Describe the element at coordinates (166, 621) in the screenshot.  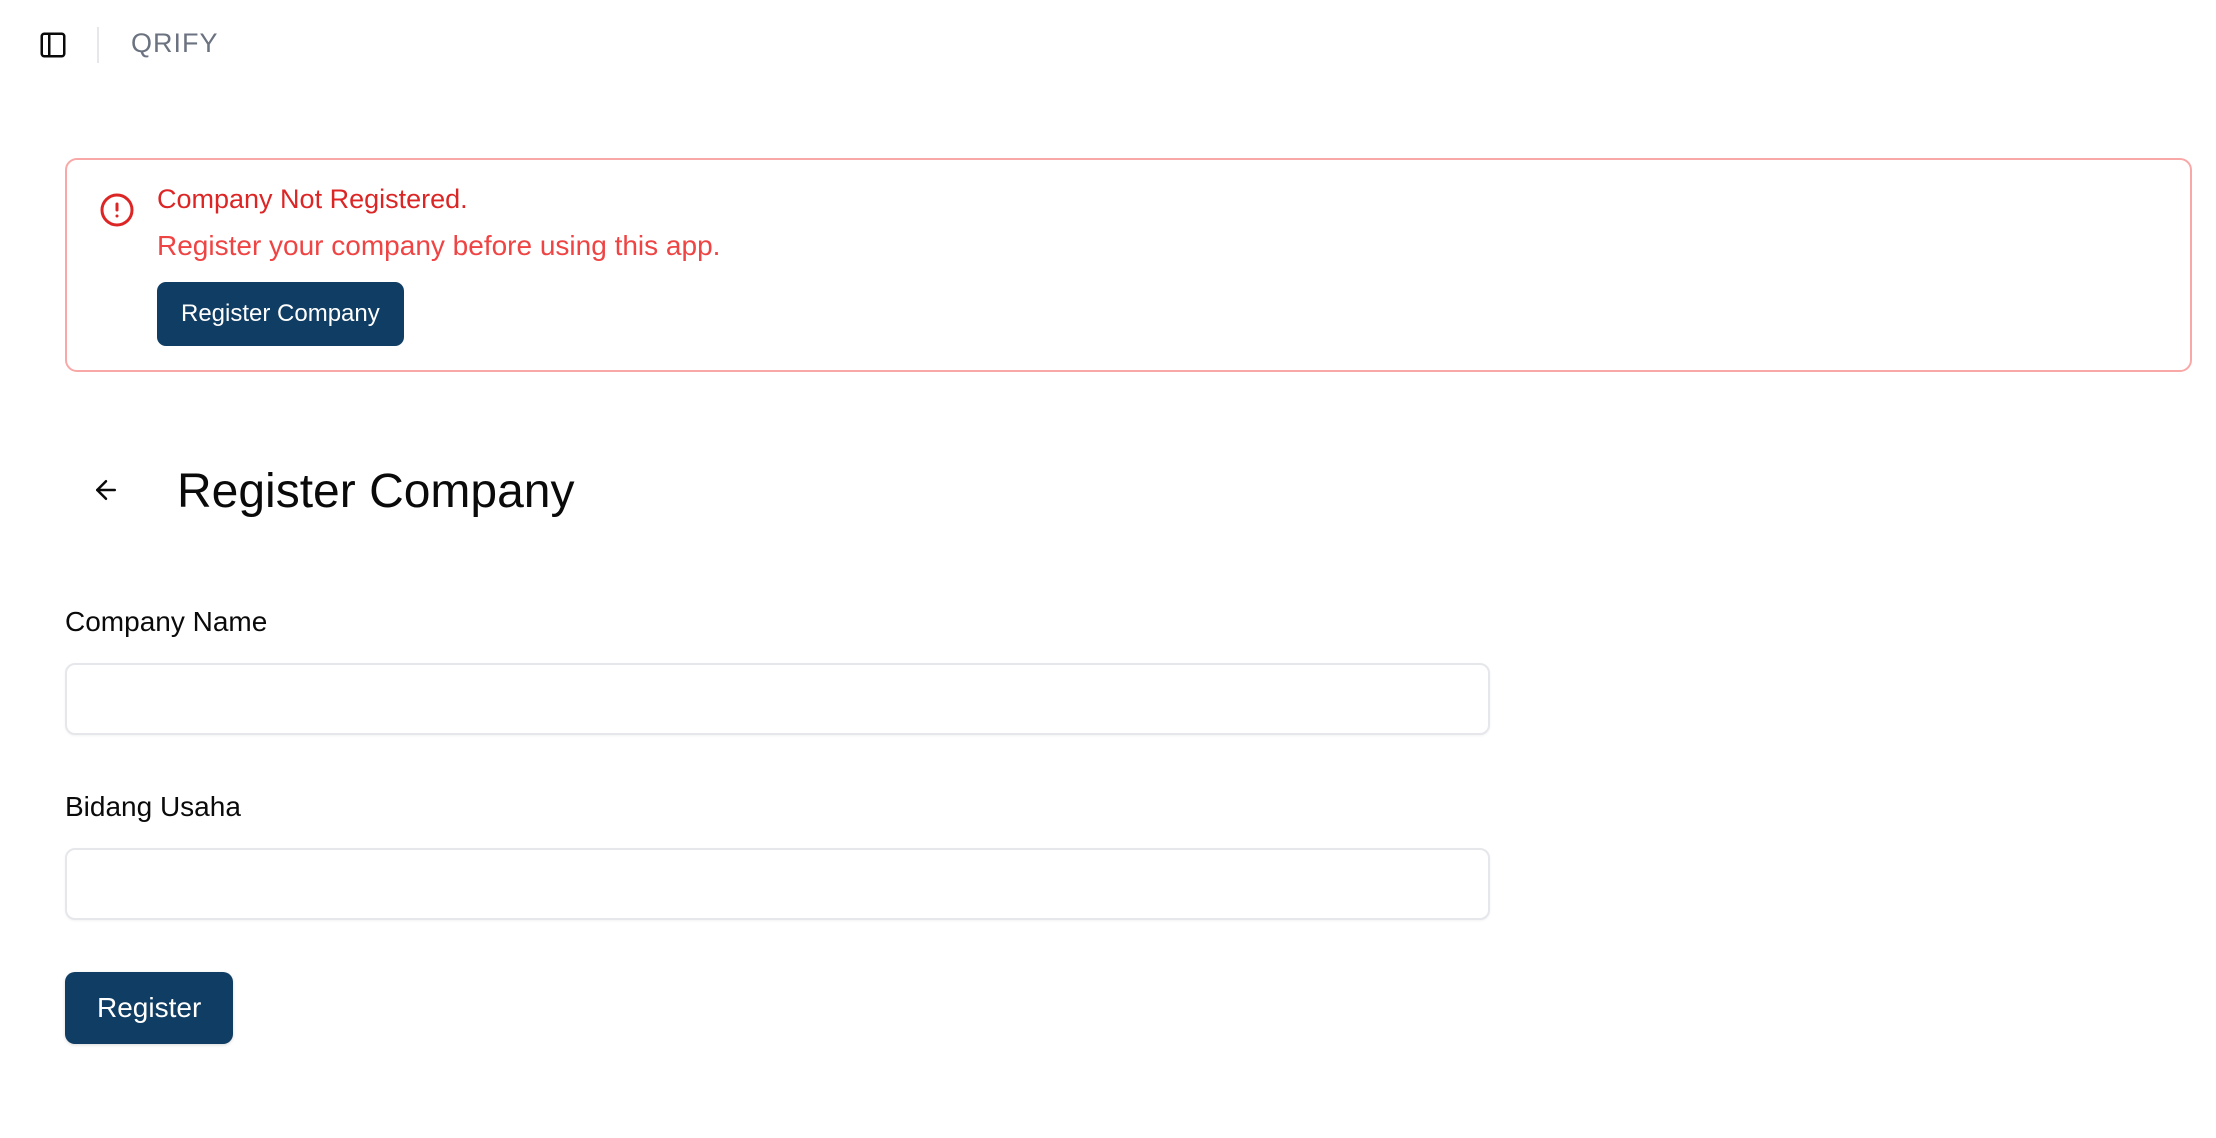
I see `company-name-label: Company Name` at that location.